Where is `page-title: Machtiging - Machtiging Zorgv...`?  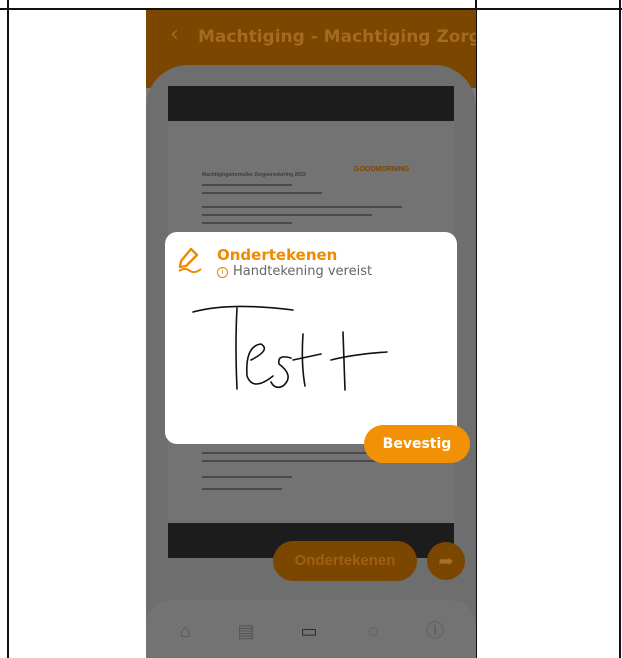
page-title: Machtiging - Machtiging Zorgv... is located at coordinates (337, 37).